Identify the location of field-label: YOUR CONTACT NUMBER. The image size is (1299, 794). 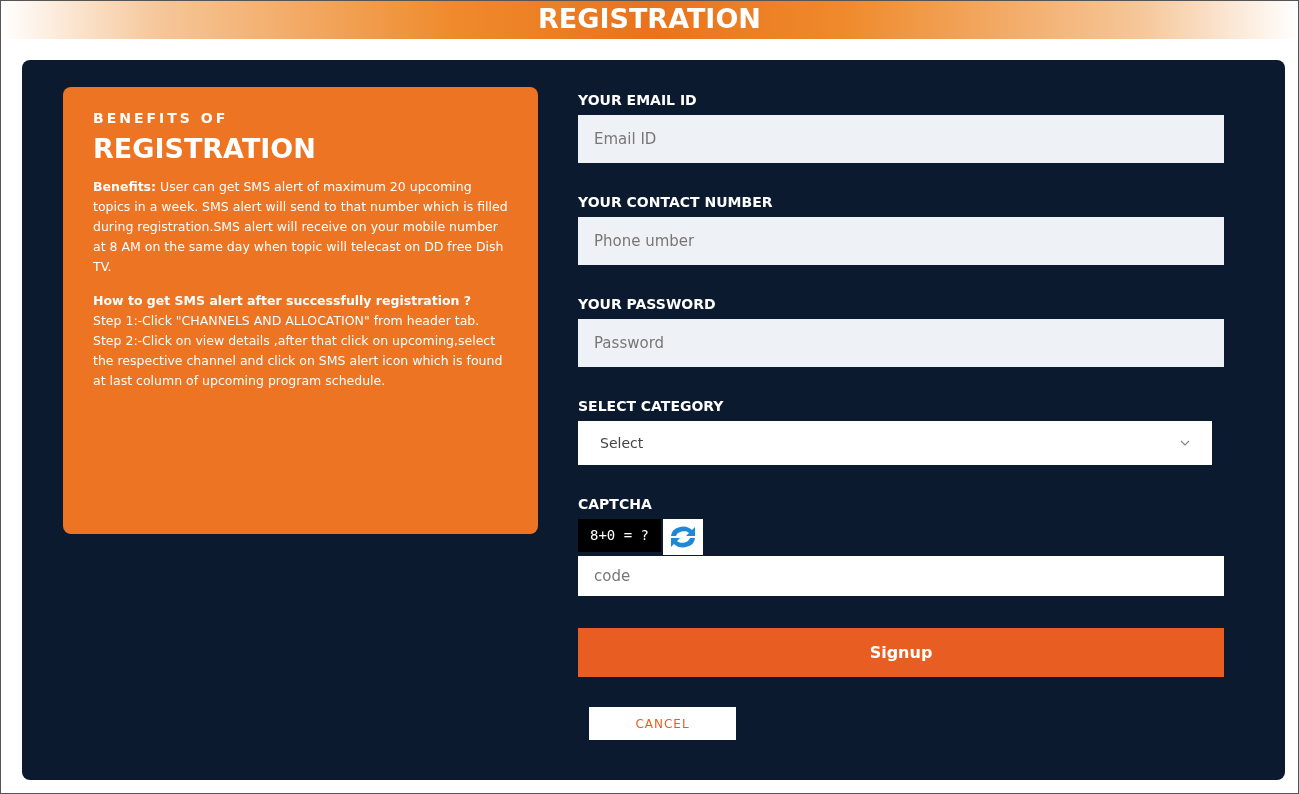
(676, 202).